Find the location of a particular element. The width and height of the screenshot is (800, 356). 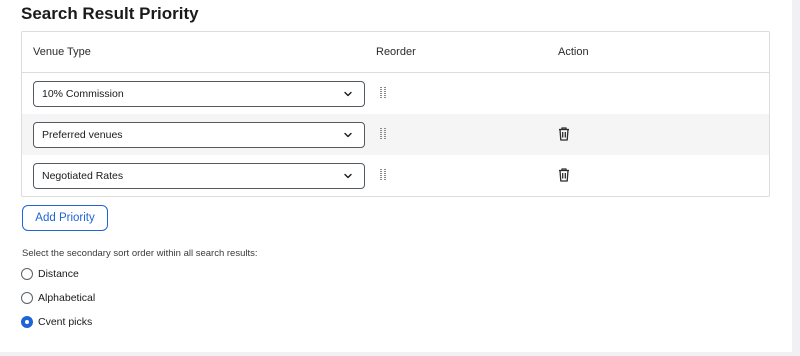

venue-type-select: Preferred venues is located at coordinates (199, 135).